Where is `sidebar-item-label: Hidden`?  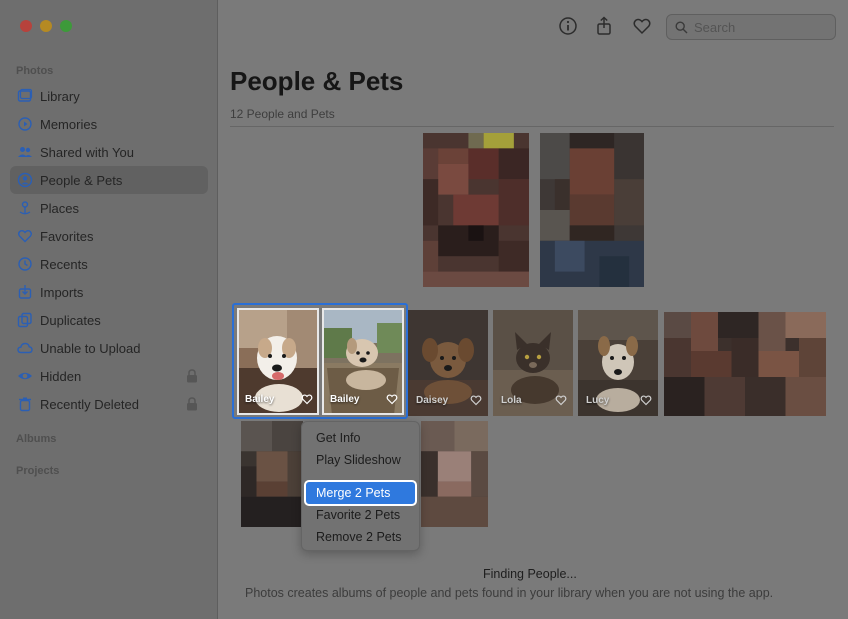 sidebar-item-label: Hidden is located at coordinates (61, 376).